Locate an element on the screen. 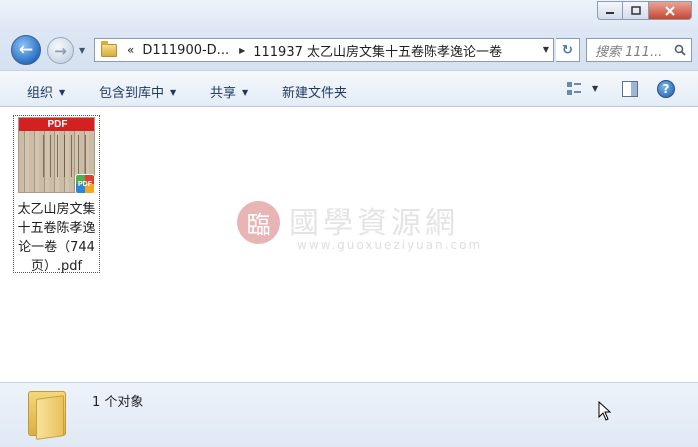 This screenshot has height=447, width=698. view-options-icon is located at coordinates (574, 89).